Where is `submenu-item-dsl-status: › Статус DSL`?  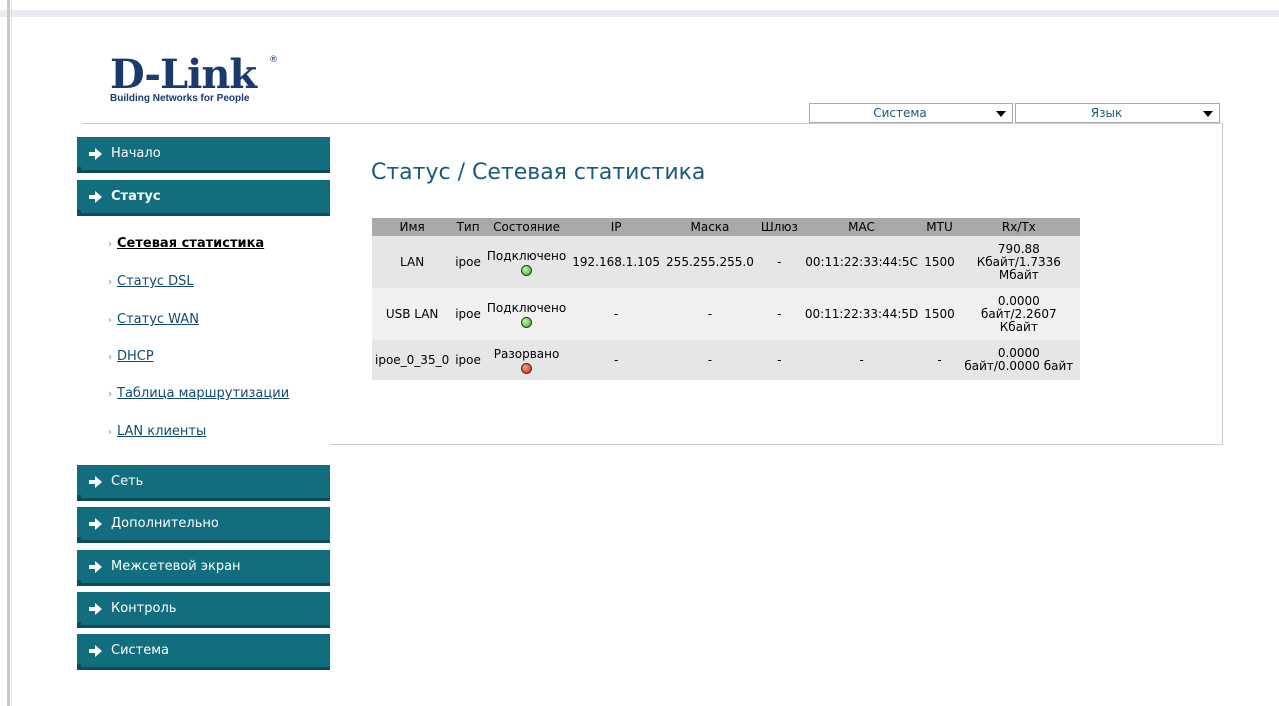 submenu-item-dsl-status: › Статус DSL is located at coordinates (151, 281).